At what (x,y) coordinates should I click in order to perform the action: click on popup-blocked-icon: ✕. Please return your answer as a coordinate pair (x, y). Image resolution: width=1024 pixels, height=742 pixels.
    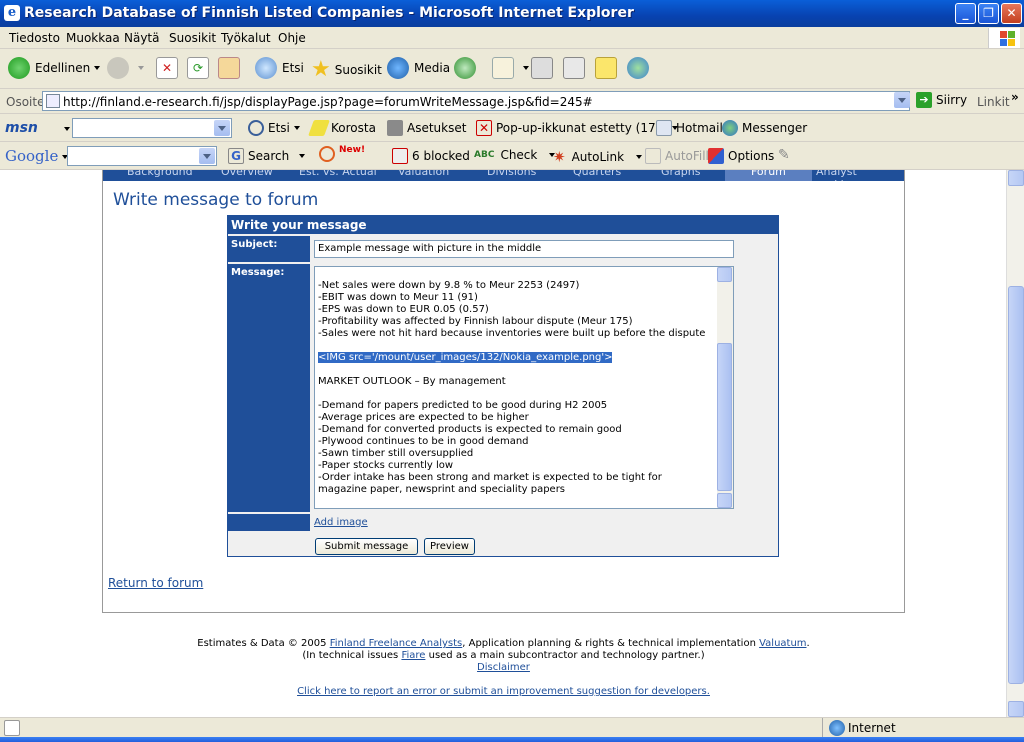
    Looking at the image, I should click on (484, 128).